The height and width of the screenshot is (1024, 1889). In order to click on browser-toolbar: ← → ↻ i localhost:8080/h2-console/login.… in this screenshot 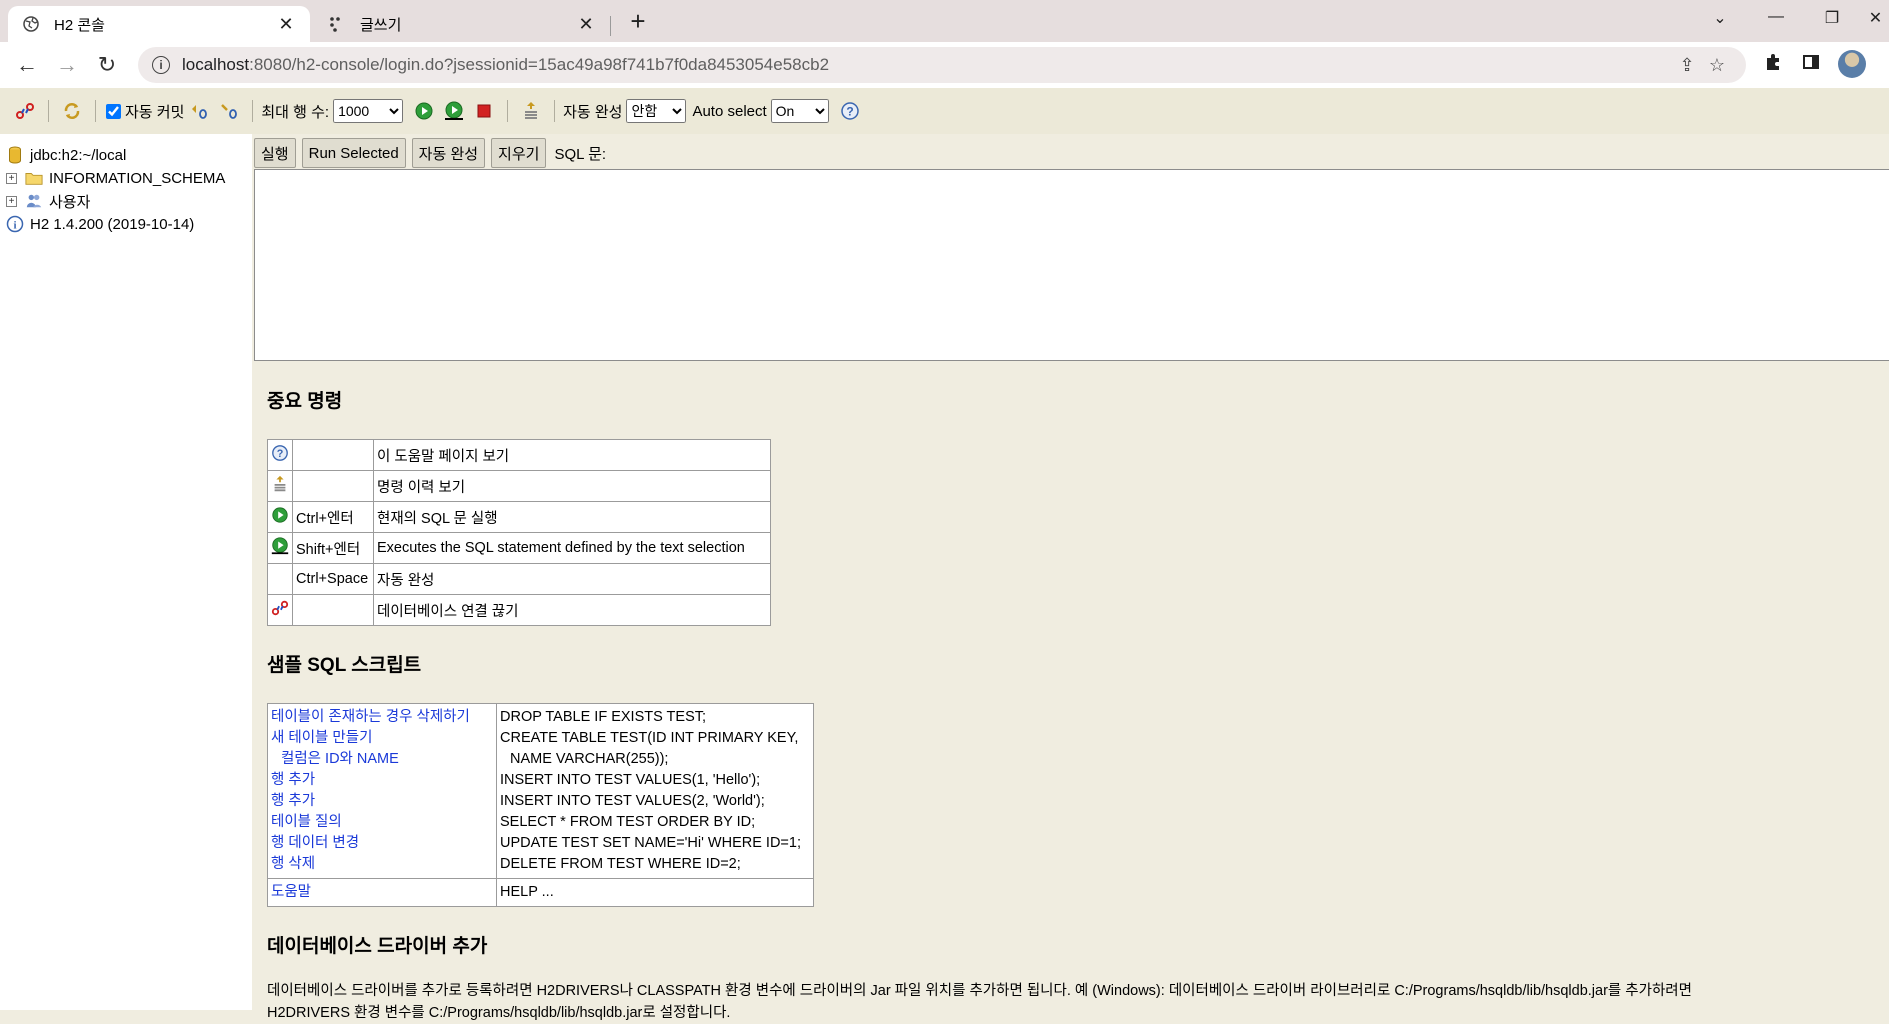, I will do `click(944, 65)`.